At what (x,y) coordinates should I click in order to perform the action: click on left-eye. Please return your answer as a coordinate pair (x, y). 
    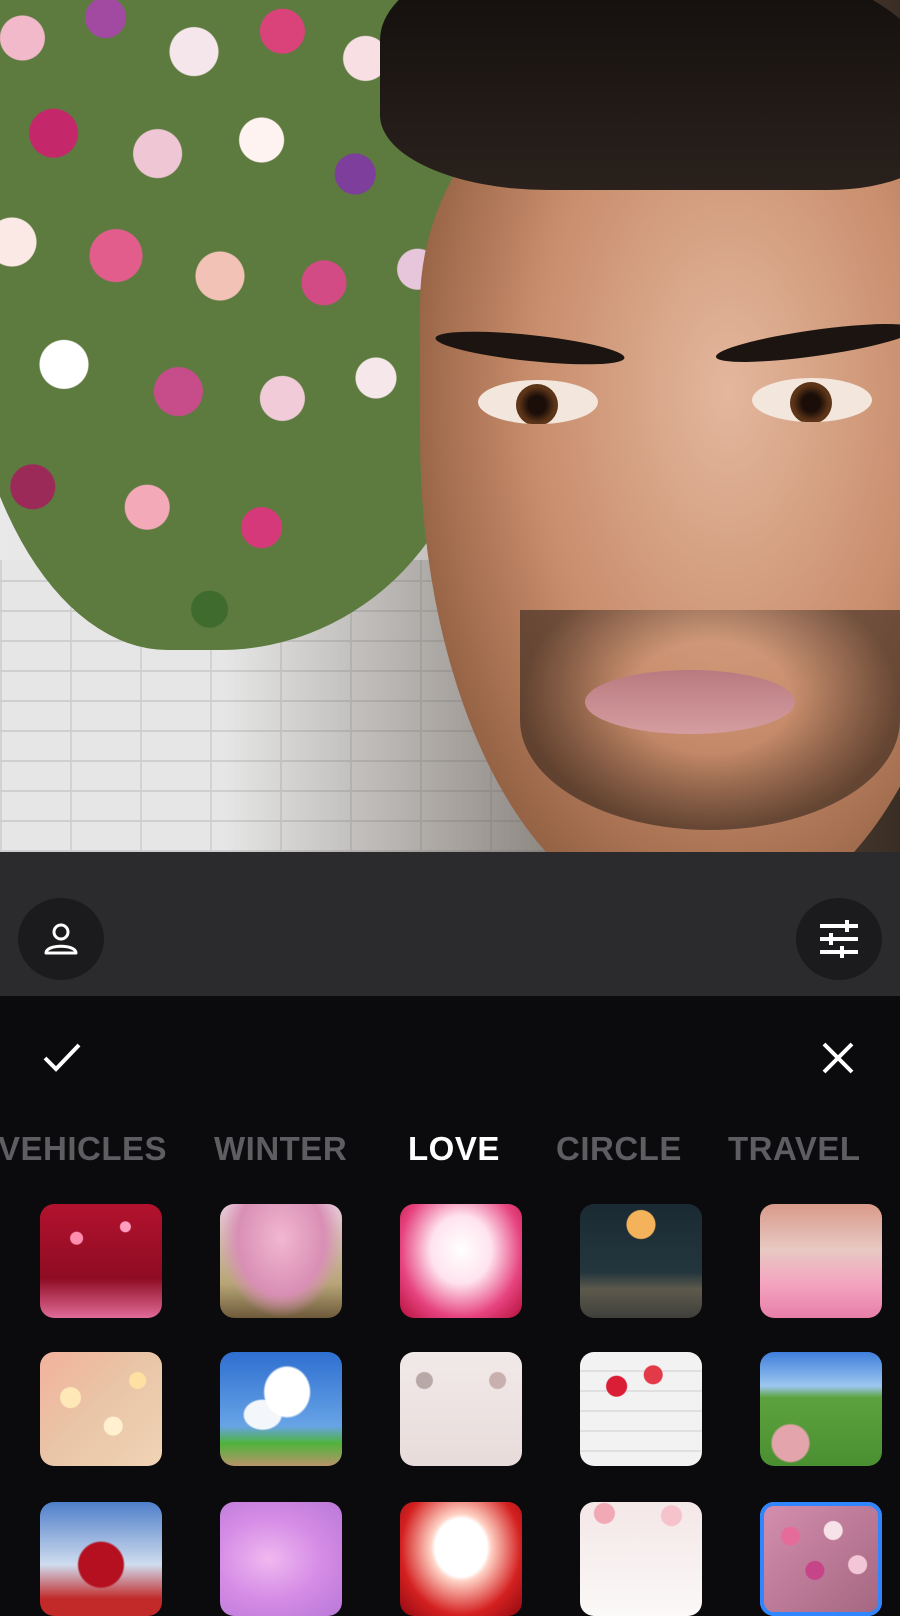
    Looking at the image, I should click on (538, 402).